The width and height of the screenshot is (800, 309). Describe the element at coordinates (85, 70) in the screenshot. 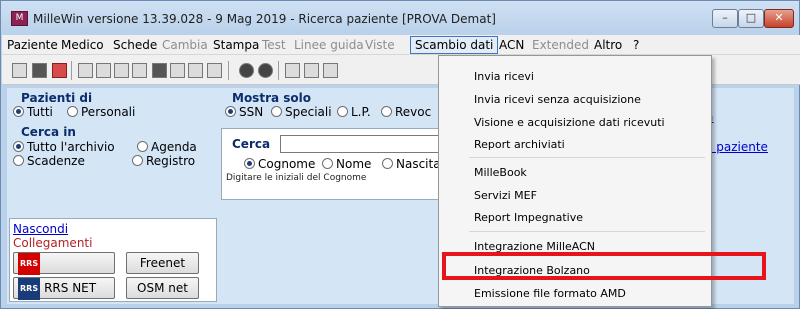

I see `arrow-icon` at that location.